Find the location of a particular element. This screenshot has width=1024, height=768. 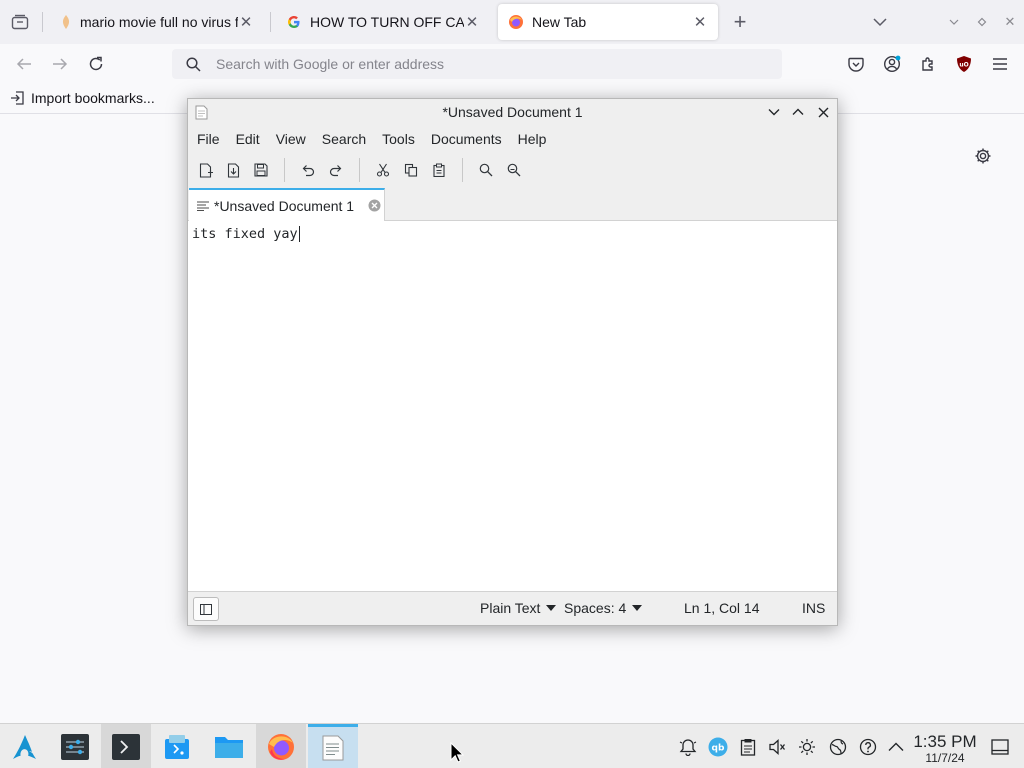

gear-icon is located at coordinates (983, 156).